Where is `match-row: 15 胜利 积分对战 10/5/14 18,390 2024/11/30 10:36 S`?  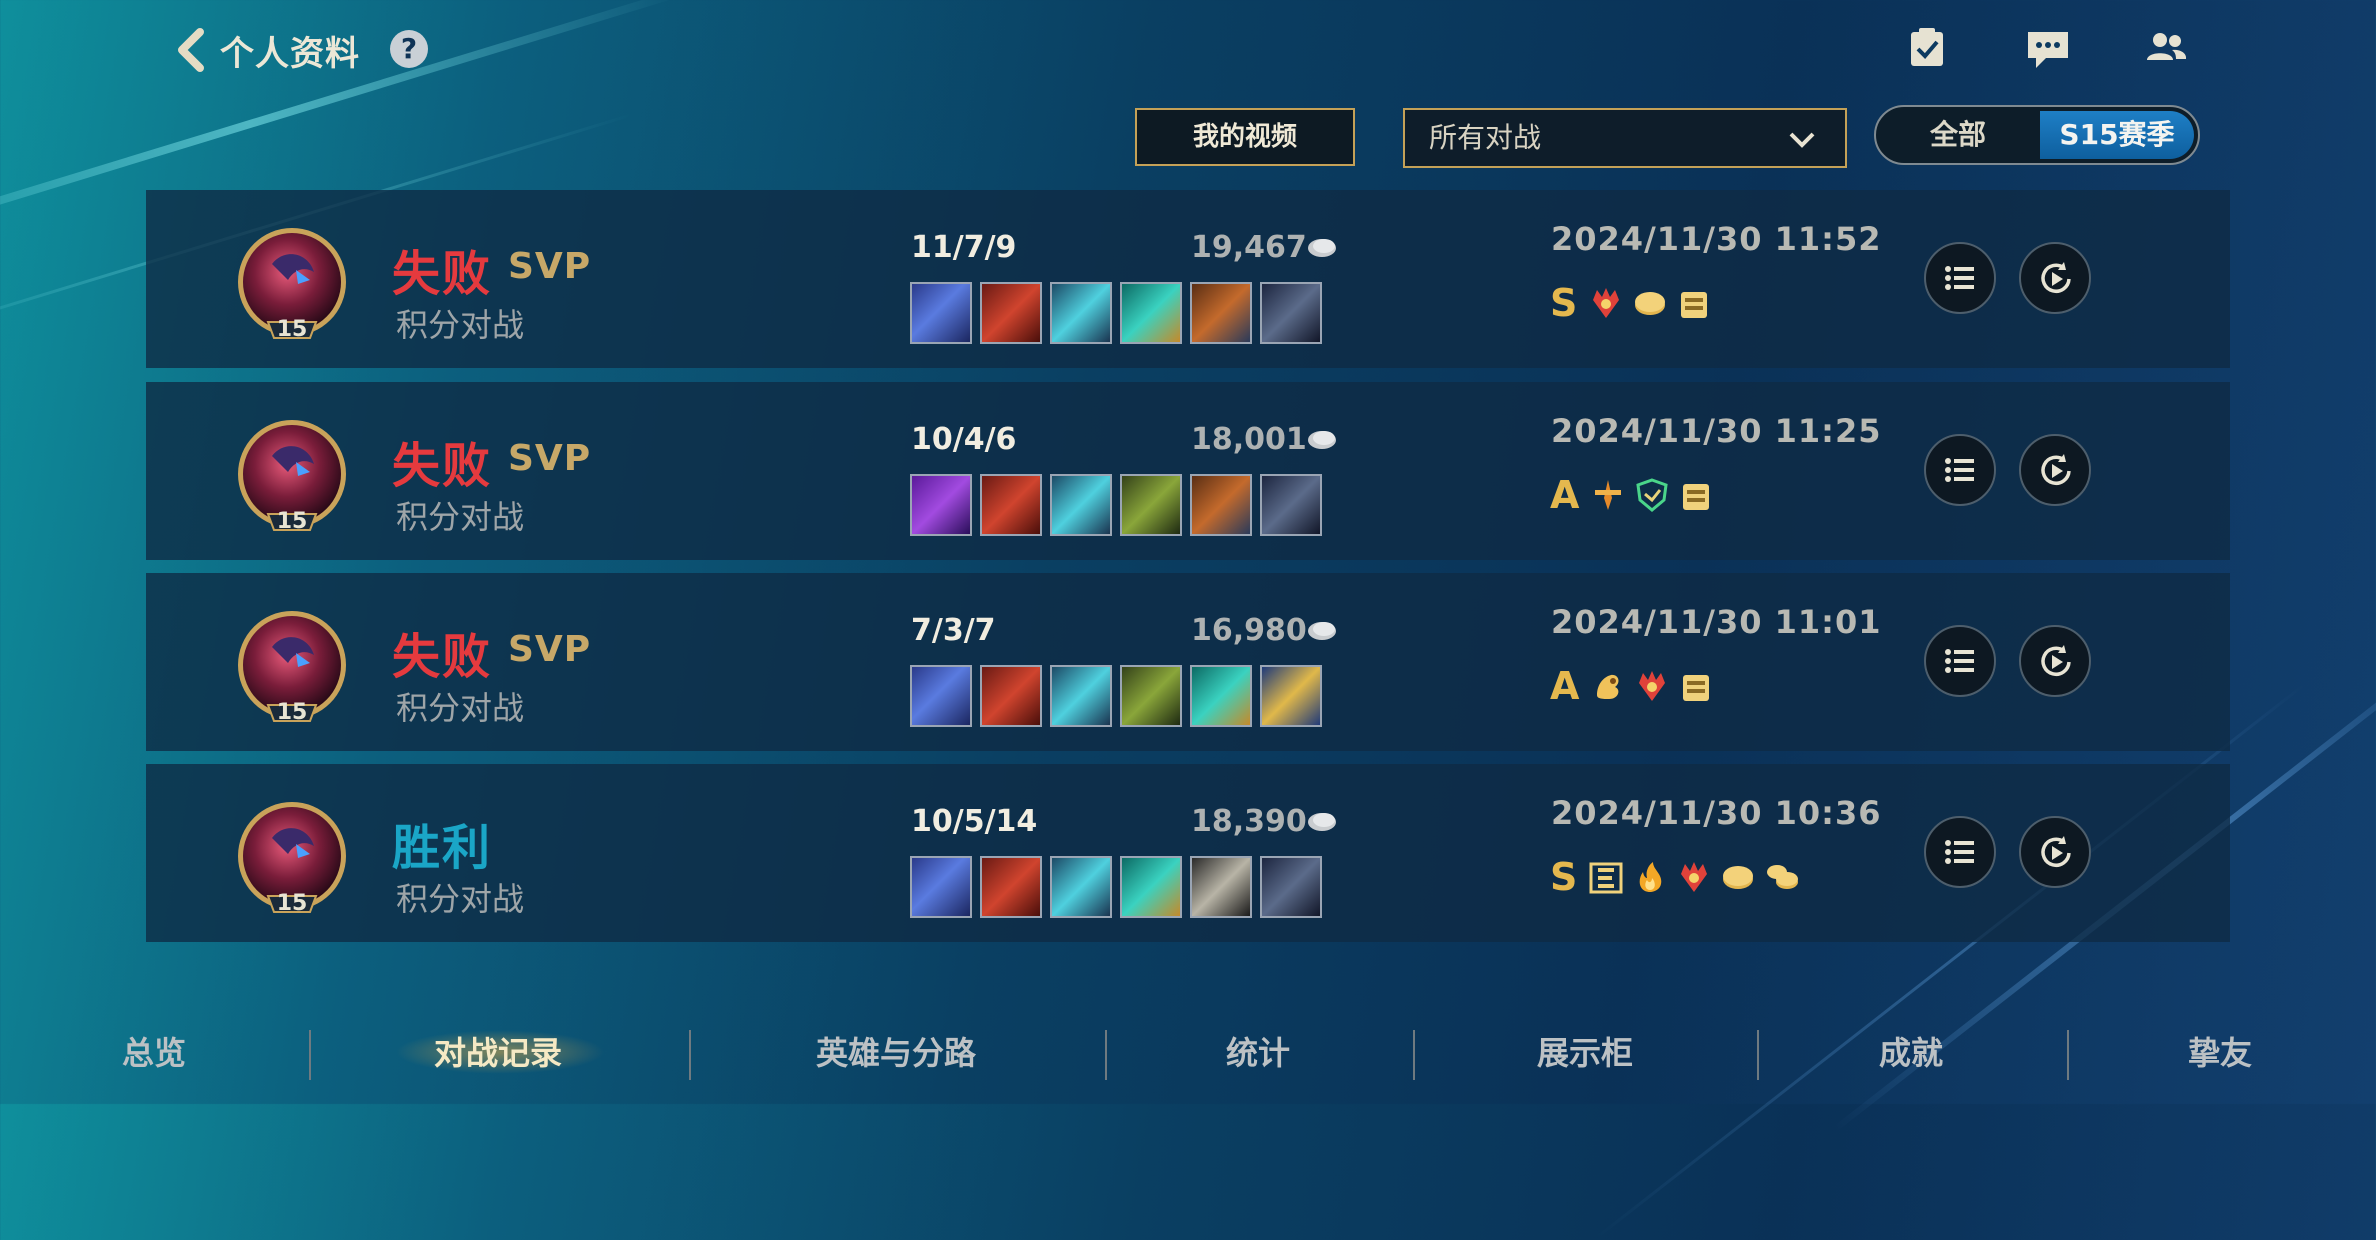
match-row: 15 胜利 积分对战 10/5/14 18,390 2024/11/30 10:36 S is located at coordinates (1188, 853).